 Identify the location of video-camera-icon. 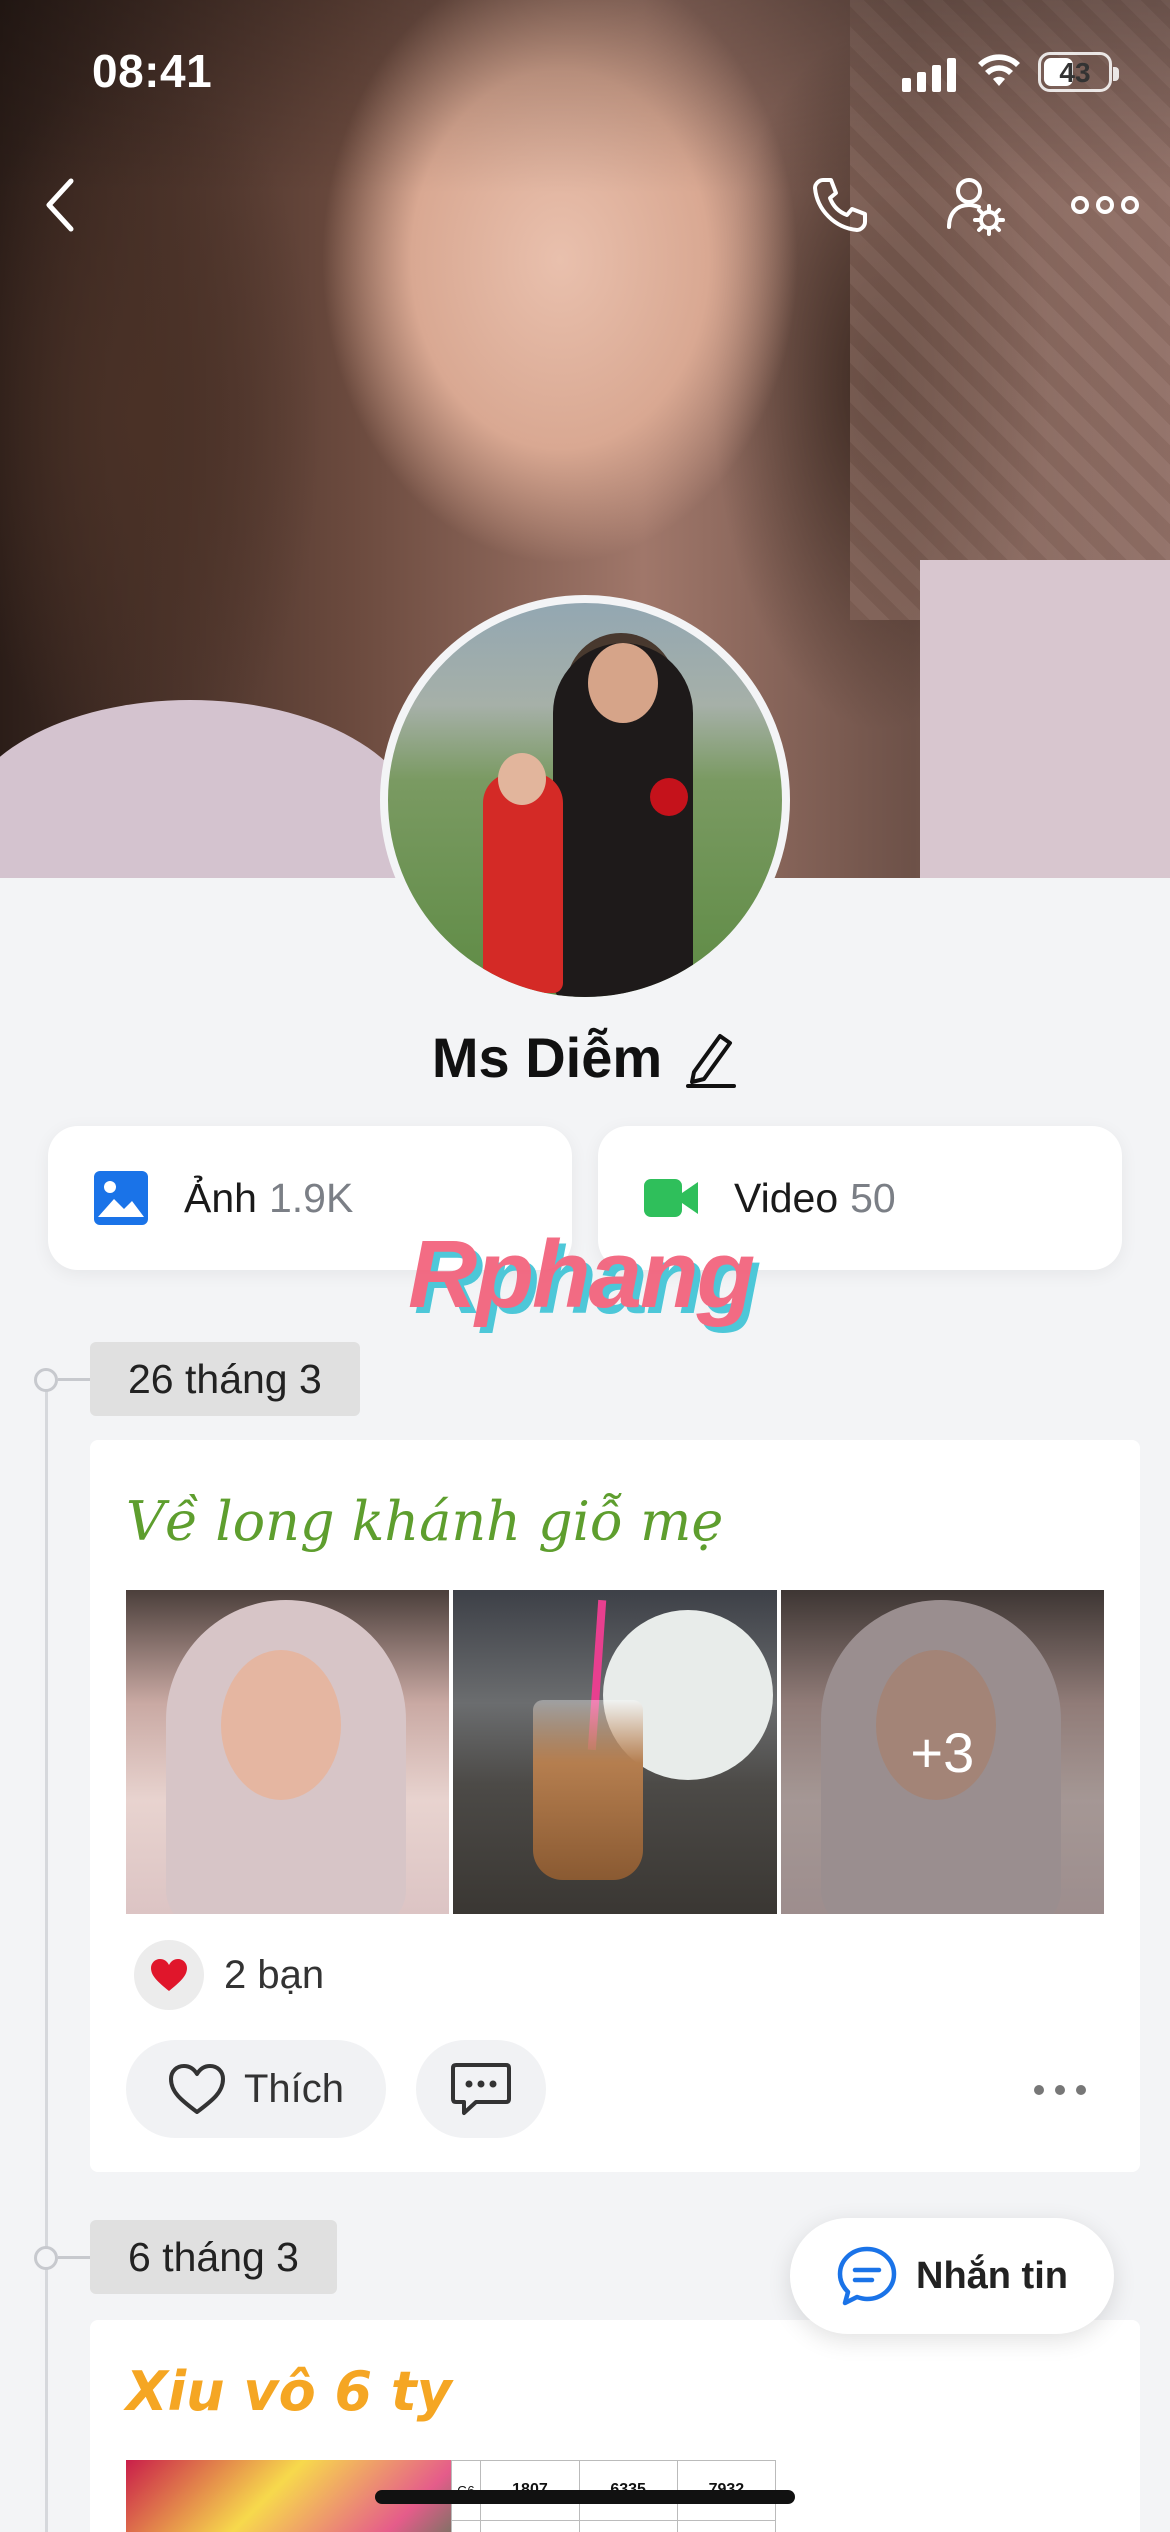
(671, 1198).